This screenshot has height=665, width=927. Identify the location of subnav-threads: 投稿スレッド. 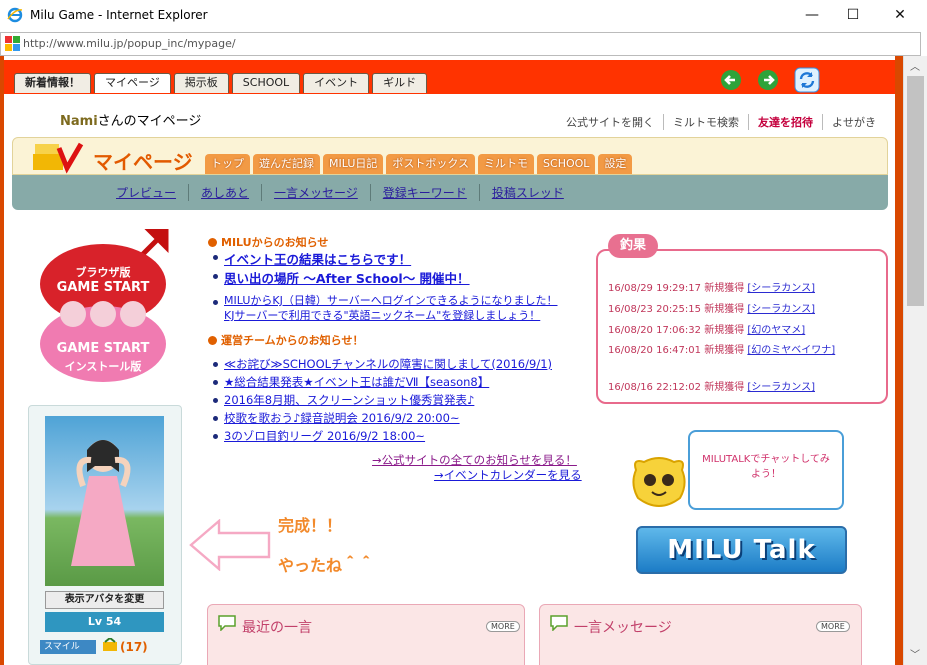
(527, 192).